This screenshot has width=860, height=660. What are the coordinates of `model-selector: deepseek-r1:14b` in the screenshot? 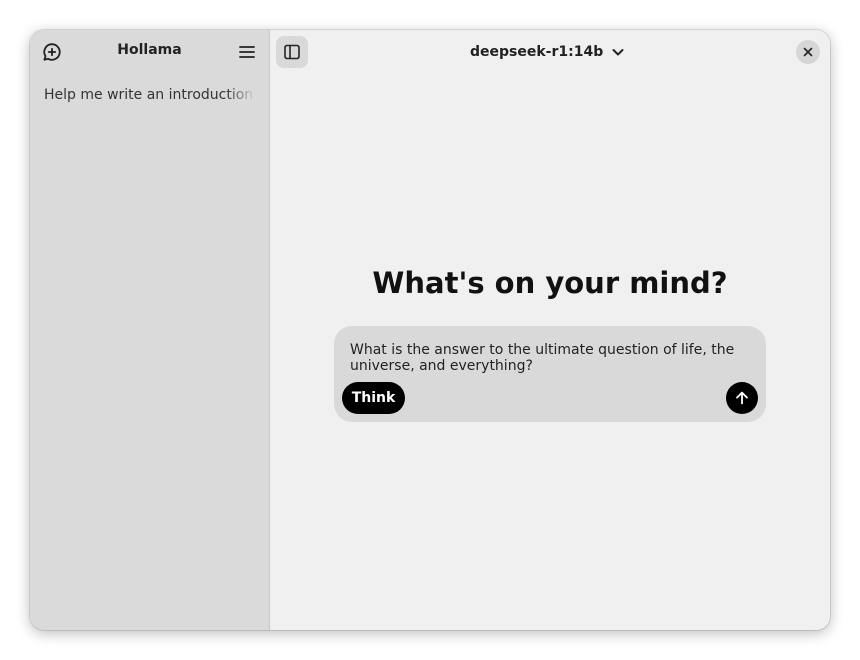 It's located at (547, 52).